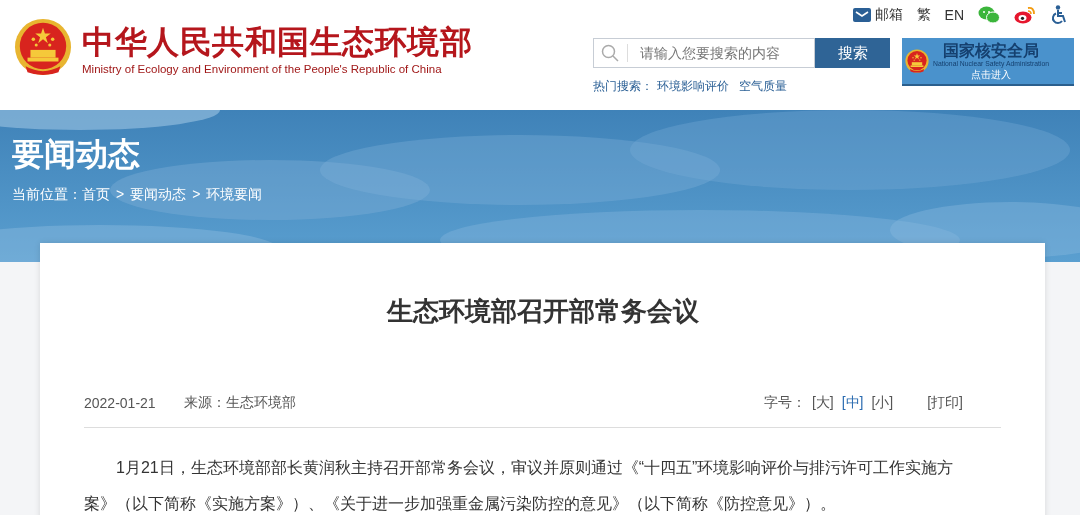 The height and width of the screenshot is (515, 1080). Describe the element at coordinates (1059, 15) in the screenshot. I see `accessibility-icon` at that location.